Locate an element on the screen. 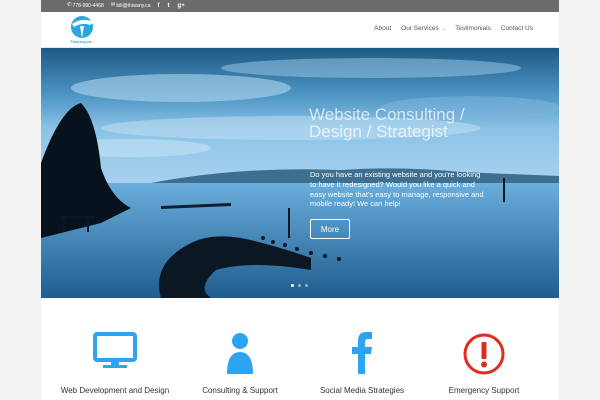  facebook-icon: f is located at coordinates (159, 6).